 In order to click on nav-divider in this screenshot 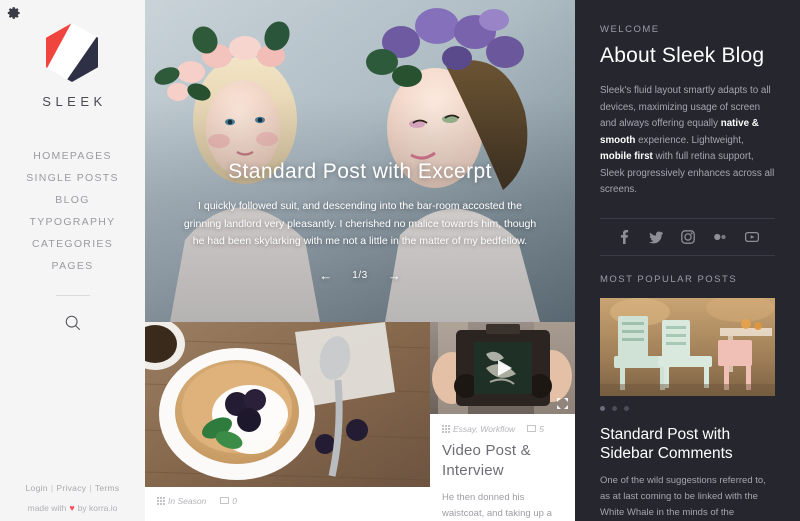, I will do `click(72, 295)`.